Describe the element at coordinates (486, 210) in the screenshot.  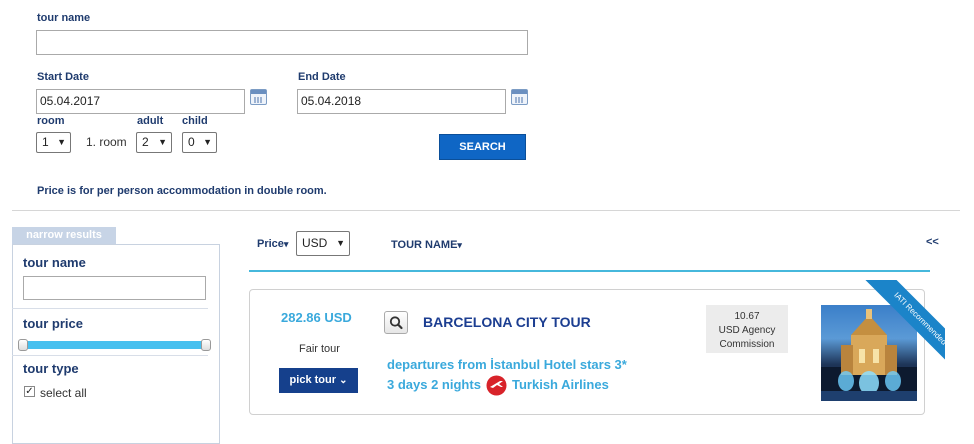
I see `section-divider` at that location.